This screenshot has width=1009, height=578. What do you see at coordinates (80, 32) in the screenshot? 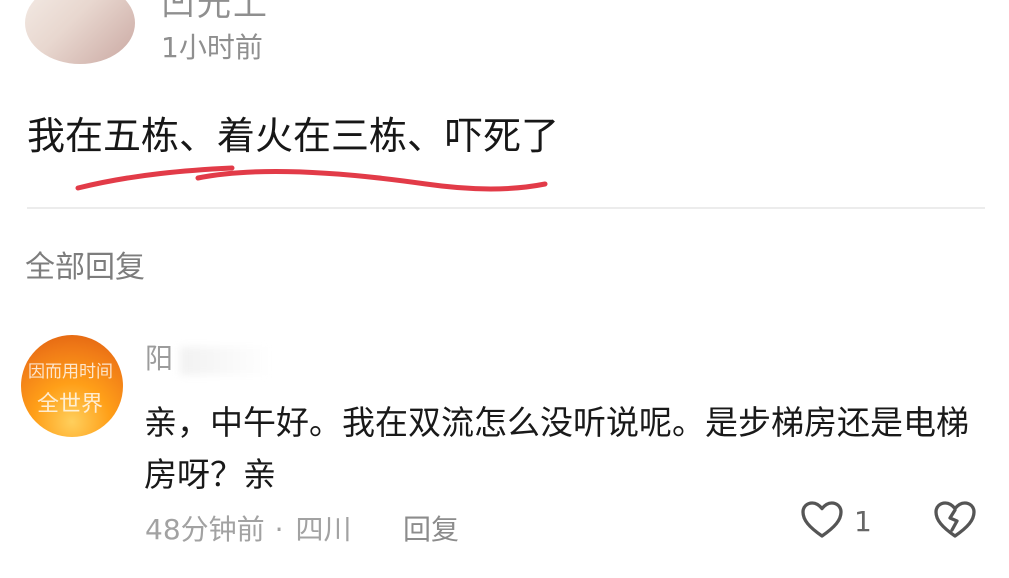
I see `top-comment-avatar` at bounding box center [80, 32].